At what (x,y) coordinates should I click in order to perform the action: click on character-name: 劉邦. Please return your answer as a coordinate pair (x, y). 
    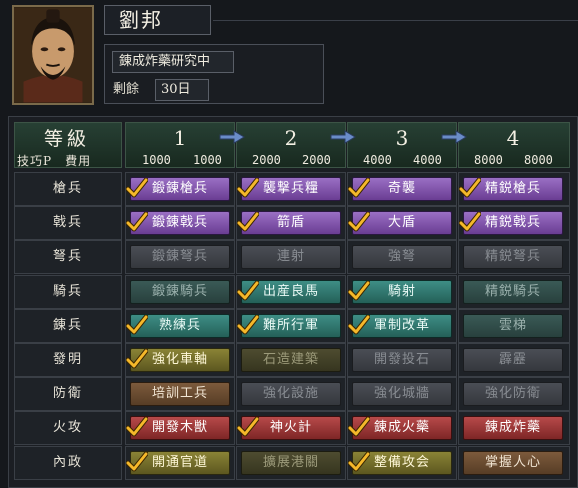
    Looking at the image, I should click on (157, 20).